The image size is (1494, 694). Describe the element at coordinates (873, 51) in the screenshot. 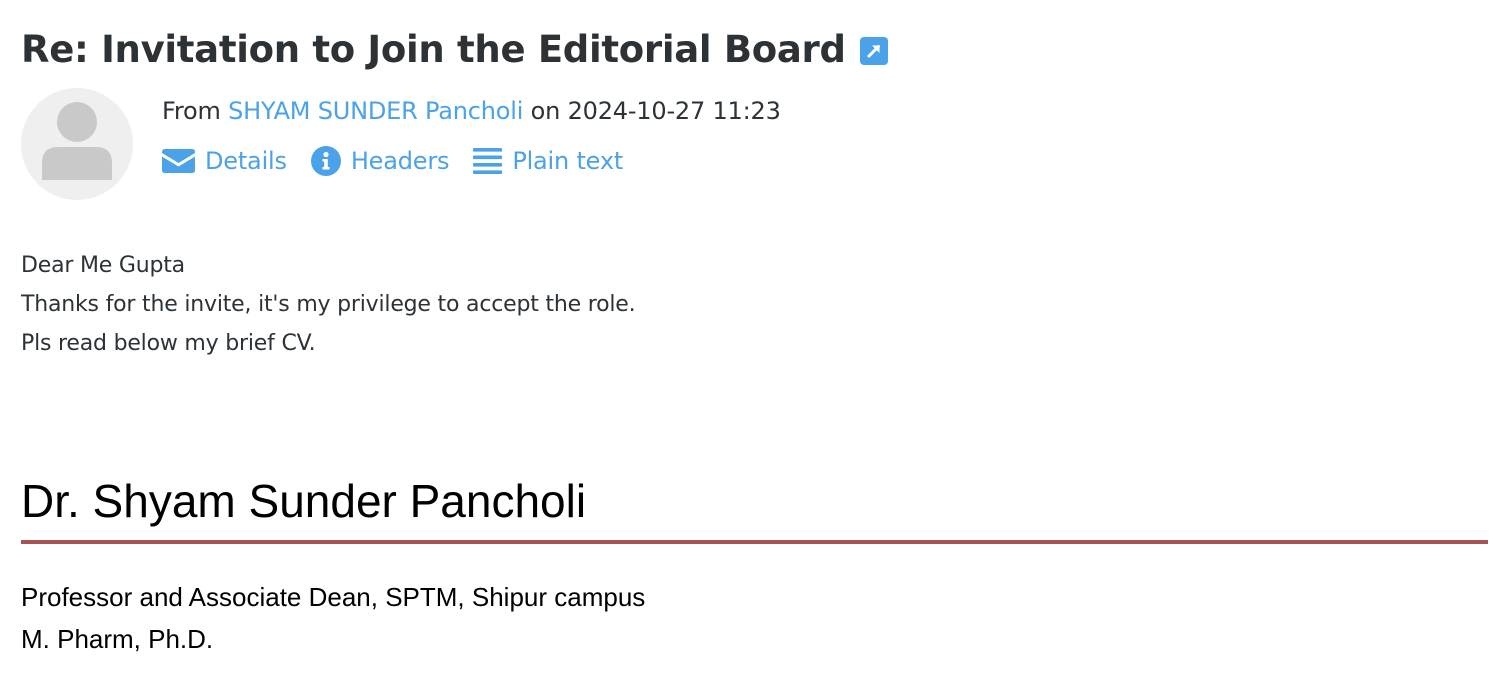

I see `external-link-icon` at that location.